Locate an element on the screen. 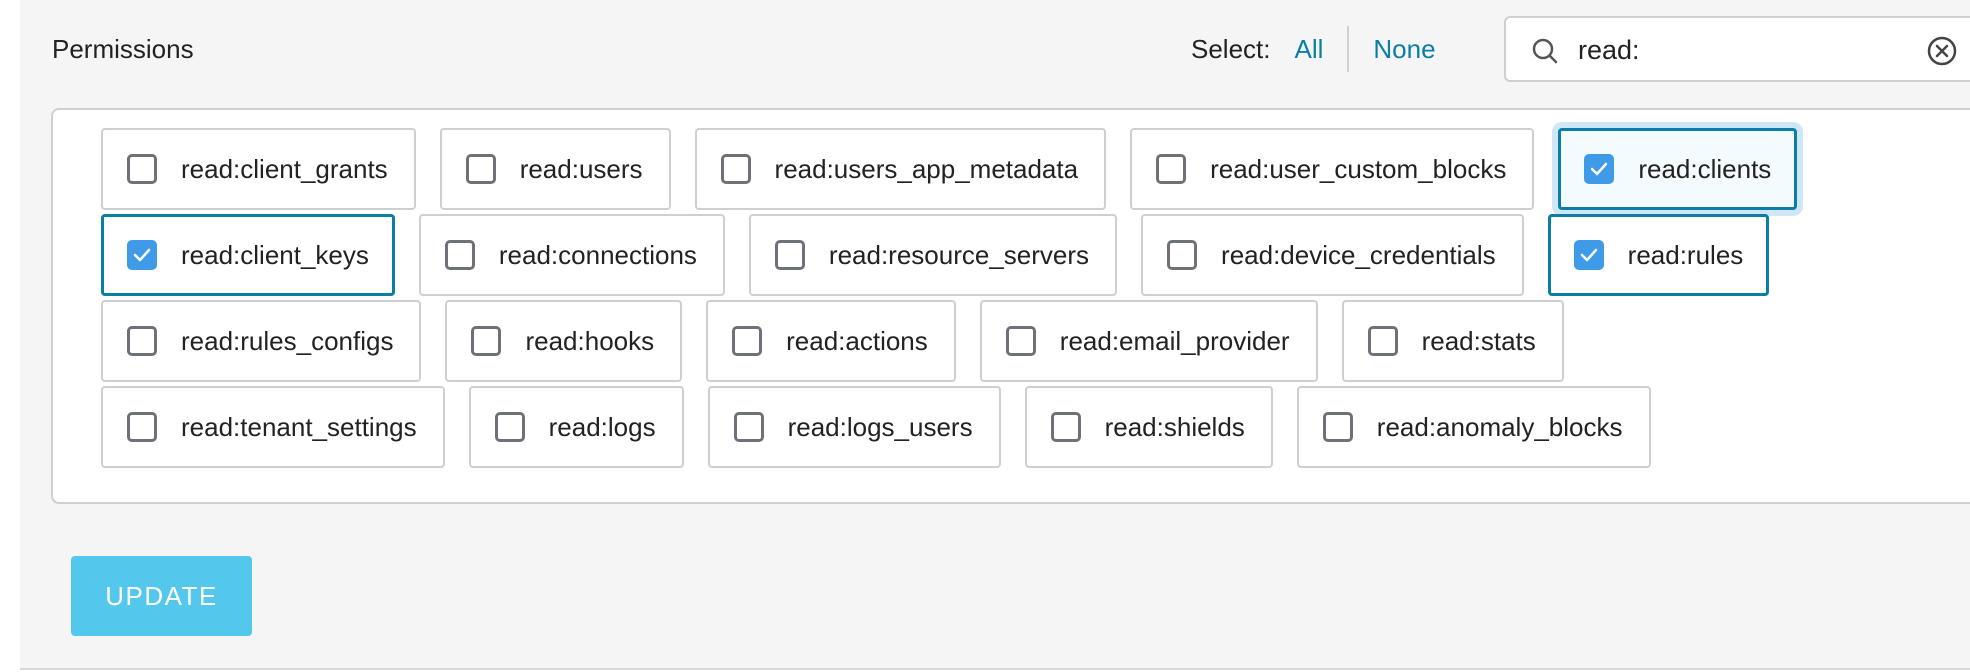 The image size is (1970, 672). permission-search is located at coordinates (1737, 49).